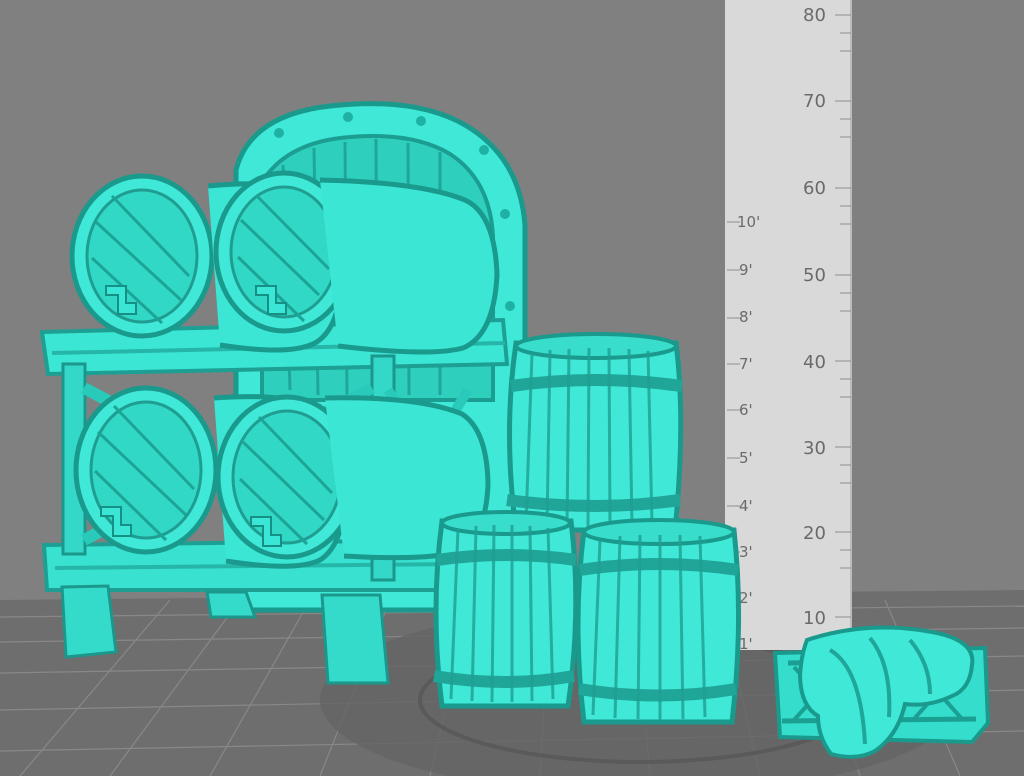 This screenshot has width=1024, height=776. Describe the element at coordinates (814, 15) in the screenshot. I see `ruler-metric-label: 80` at that location.